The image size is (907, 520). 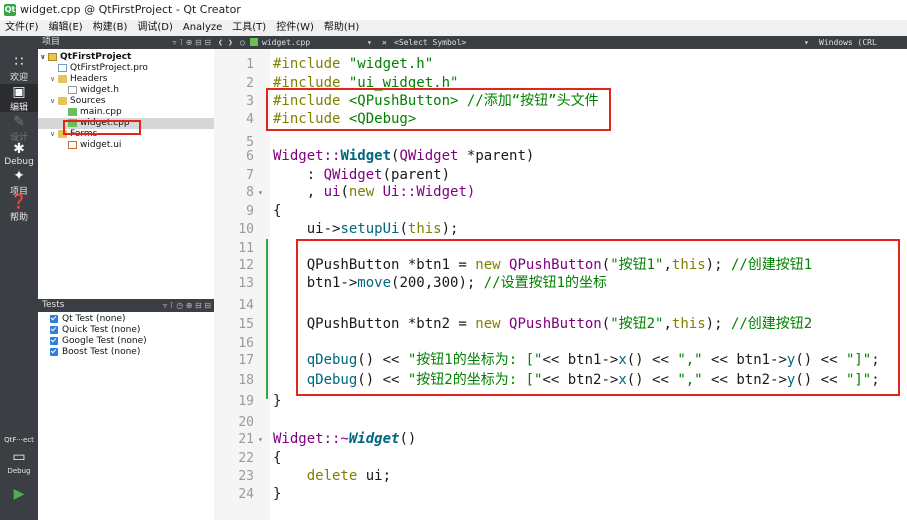 What do you see at coordinates (126, 305) in the screenshot?
I see `tests-panel-header: Tests ▿ ⊺ ◷ ⊕ ⊟ ⊟` at bounding box center [126, 305].